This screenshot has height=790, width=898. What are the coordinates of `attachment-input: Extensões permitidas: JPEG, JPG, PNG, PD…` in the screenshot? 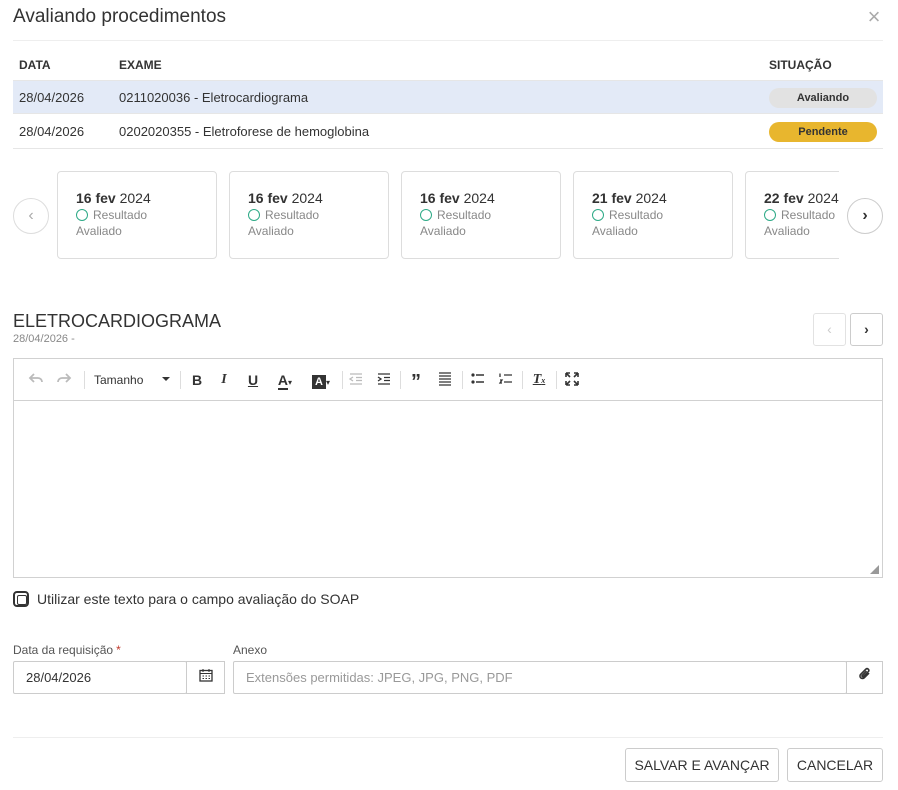 It's located at (540, 677).